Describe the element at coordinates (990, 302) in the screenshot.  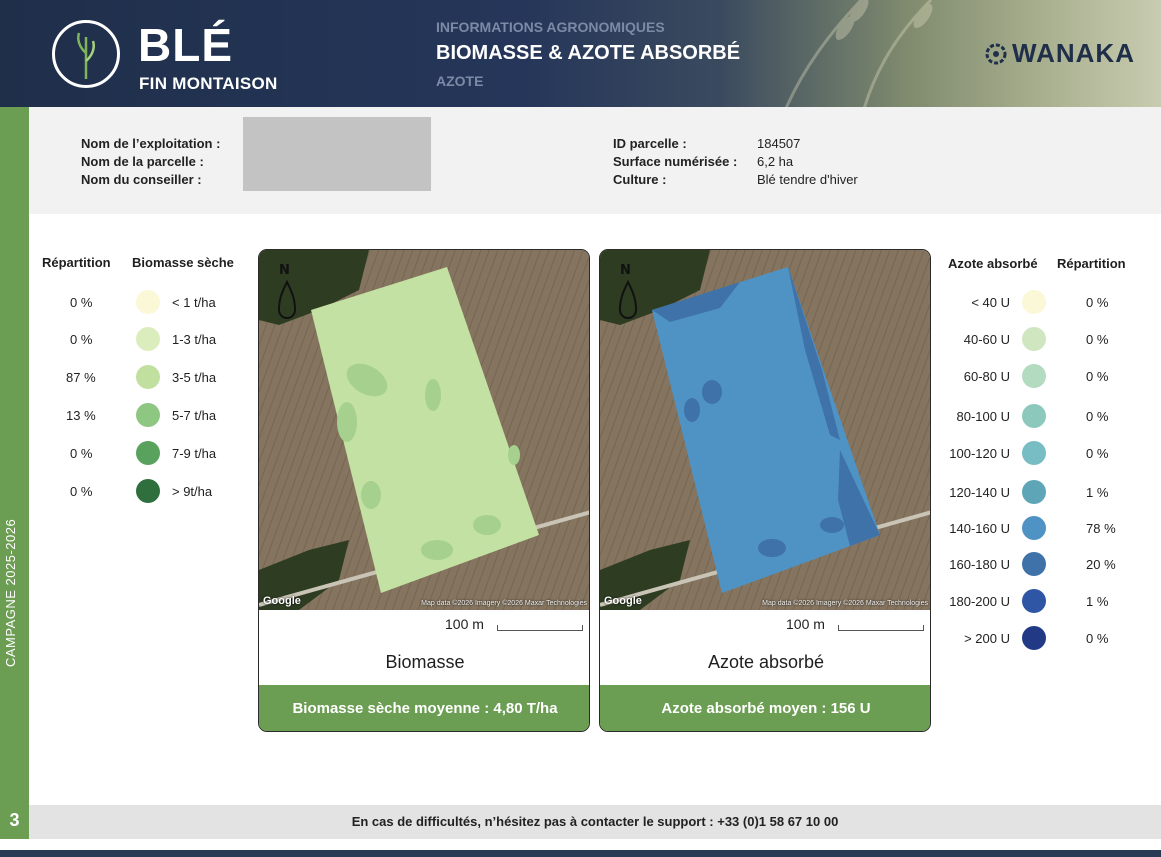
I see `nitrogen-range: < 40 U` at that location.